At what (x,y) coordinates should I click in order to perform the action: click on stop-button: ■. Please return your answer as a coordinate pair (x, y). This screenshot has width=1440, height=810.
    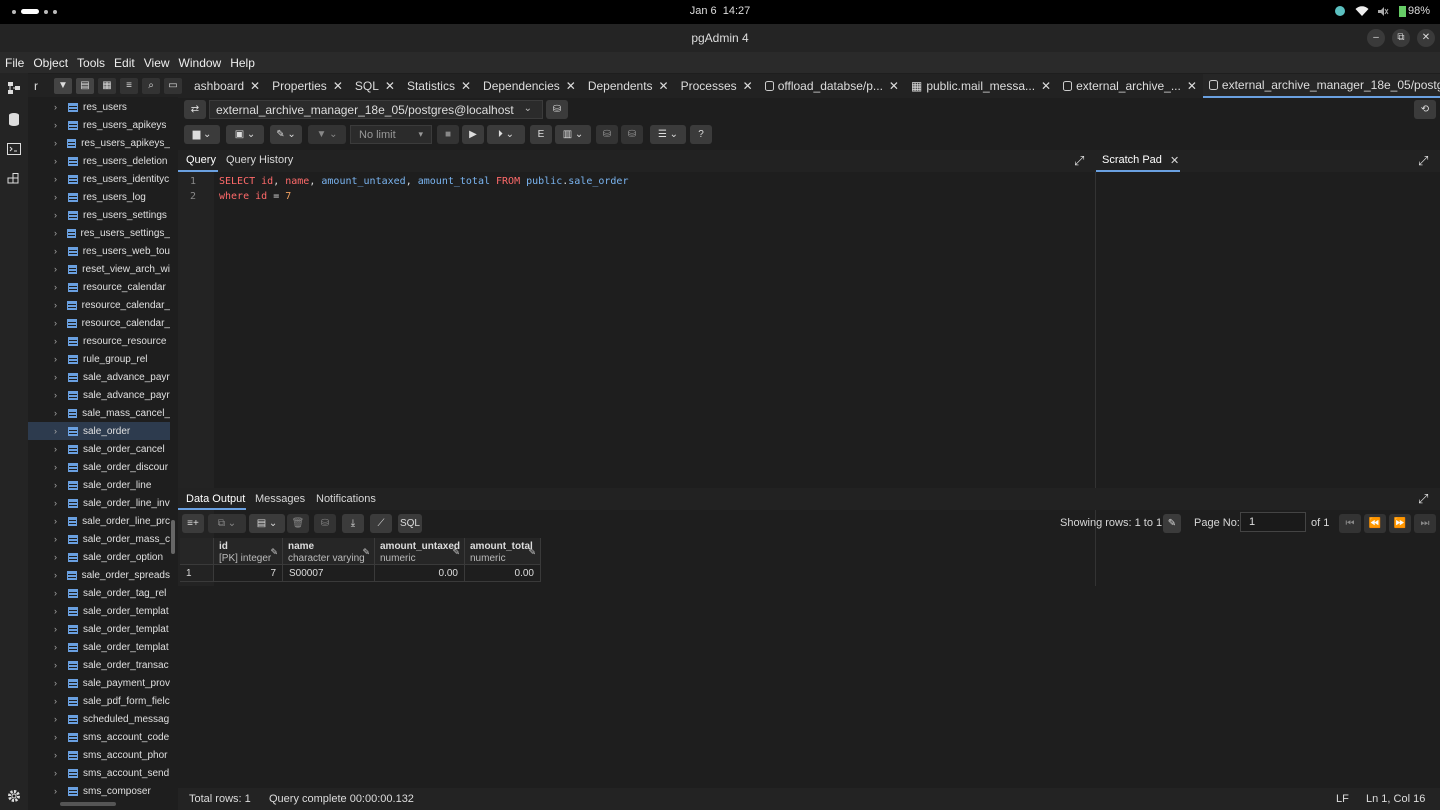
    Looking at the image, I should click on (448, 134).